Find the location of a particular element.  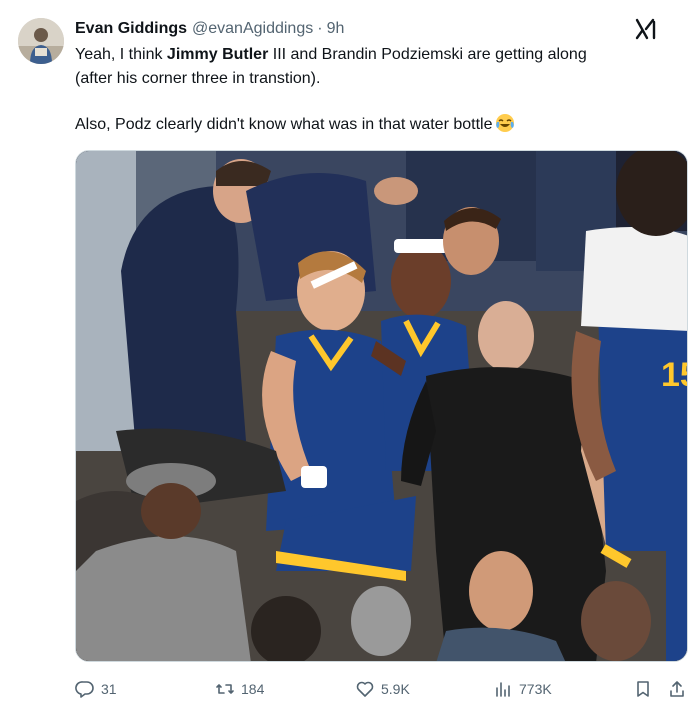

share-icon is located at coordinates (677, 689).